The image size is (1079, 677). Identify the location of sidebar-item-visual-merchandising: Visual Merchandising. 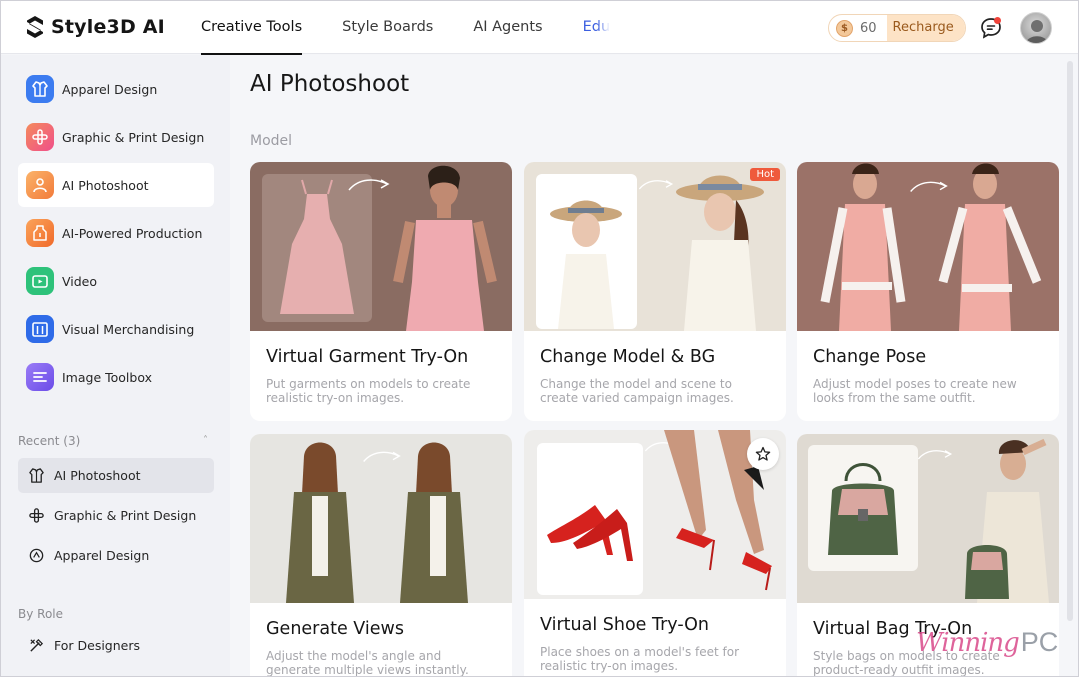
(116, 329).